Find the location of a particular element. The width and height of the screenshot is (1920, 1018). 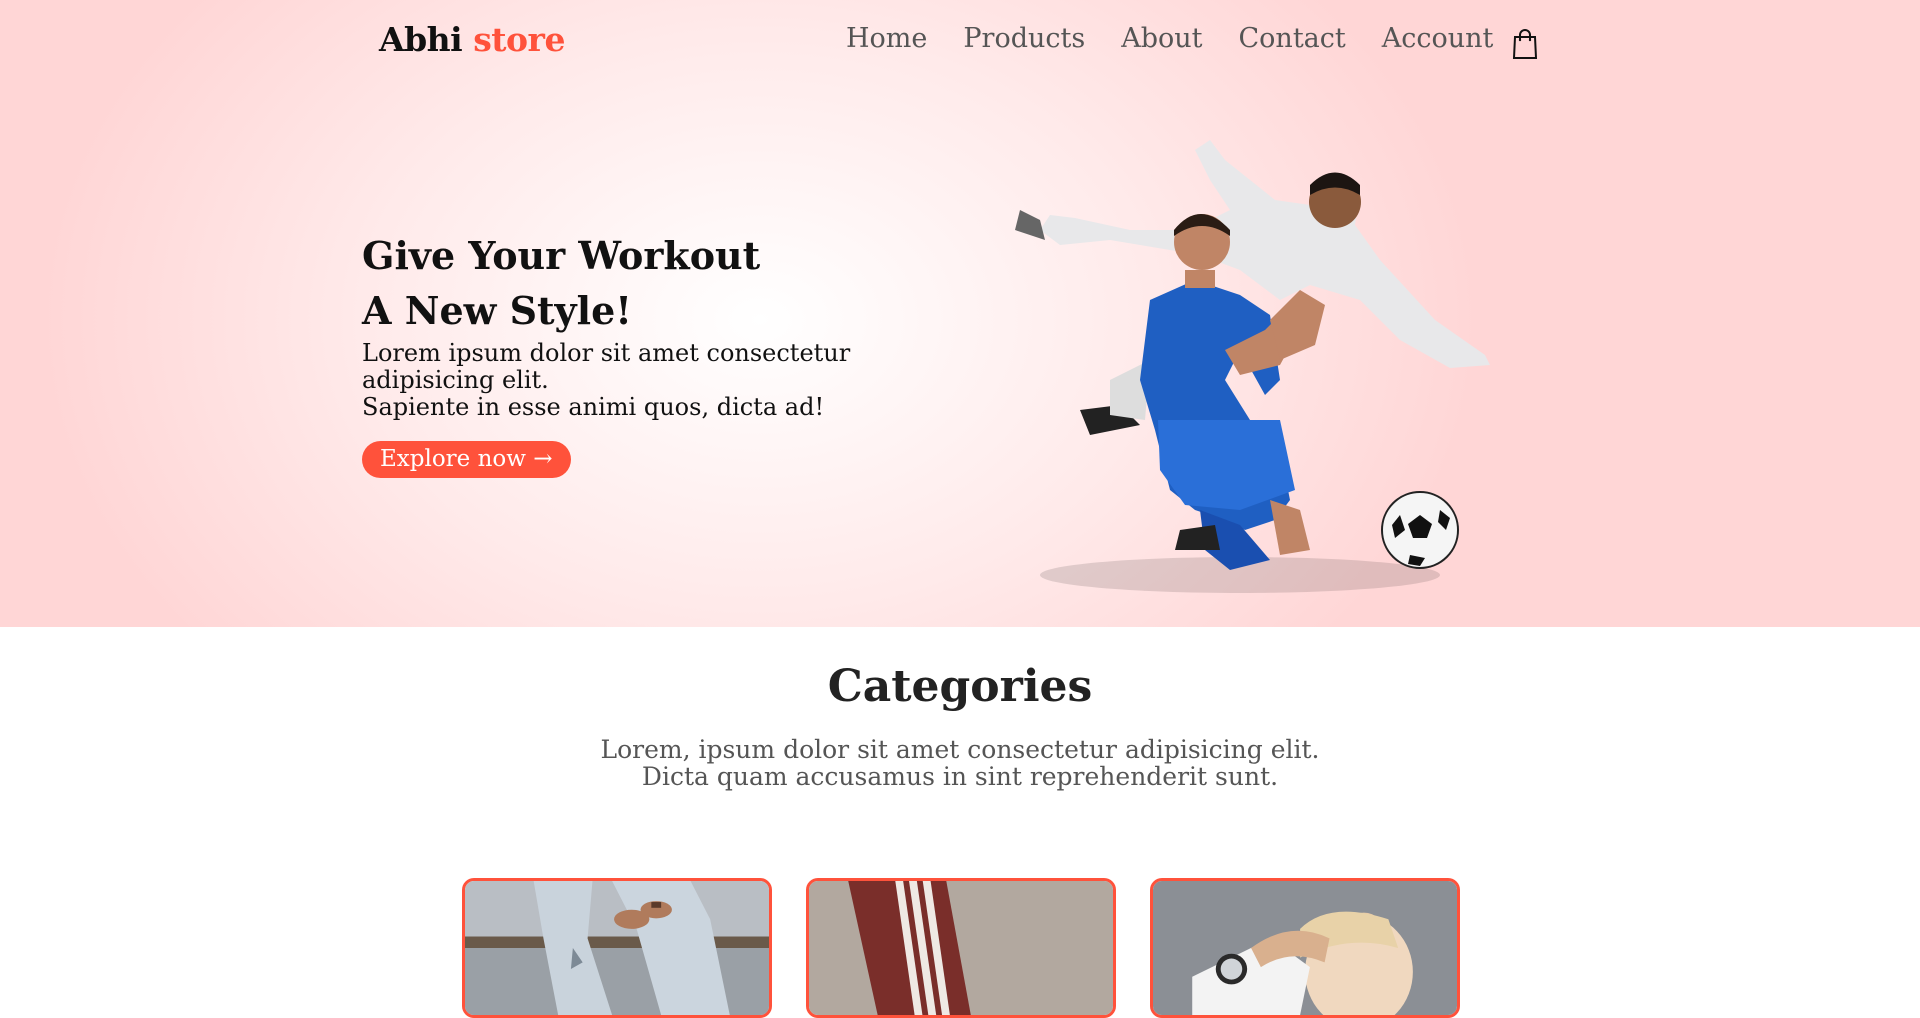

logo-main: Abhi is located at coordinates (421, 39).